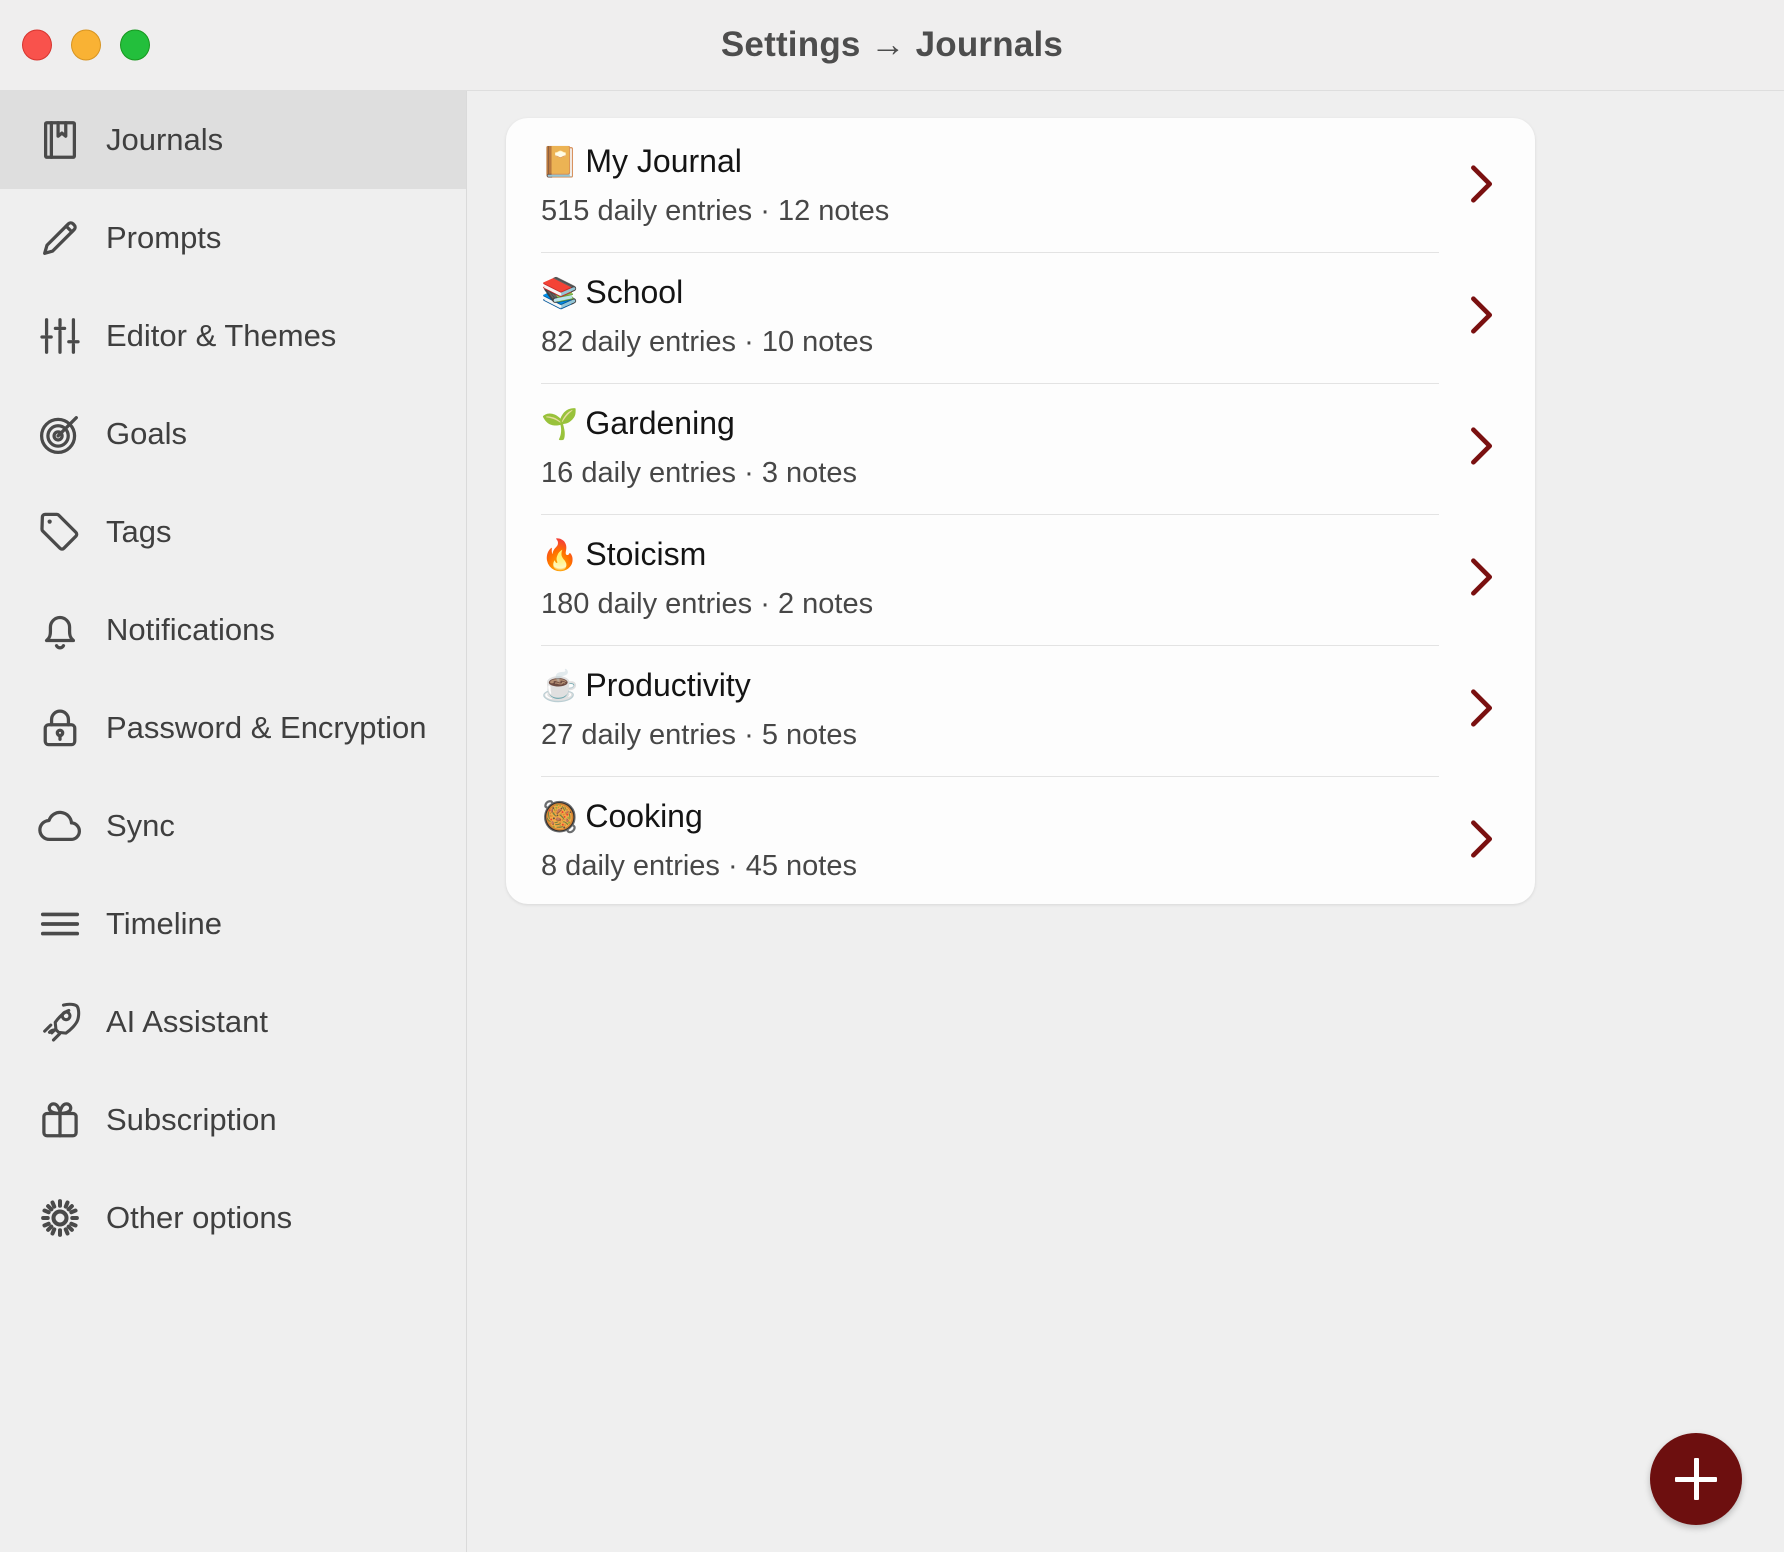 This screenshot has height=1552, width=1784. I want to click on sidebar-item-label: Notifications, so click(190, 629).